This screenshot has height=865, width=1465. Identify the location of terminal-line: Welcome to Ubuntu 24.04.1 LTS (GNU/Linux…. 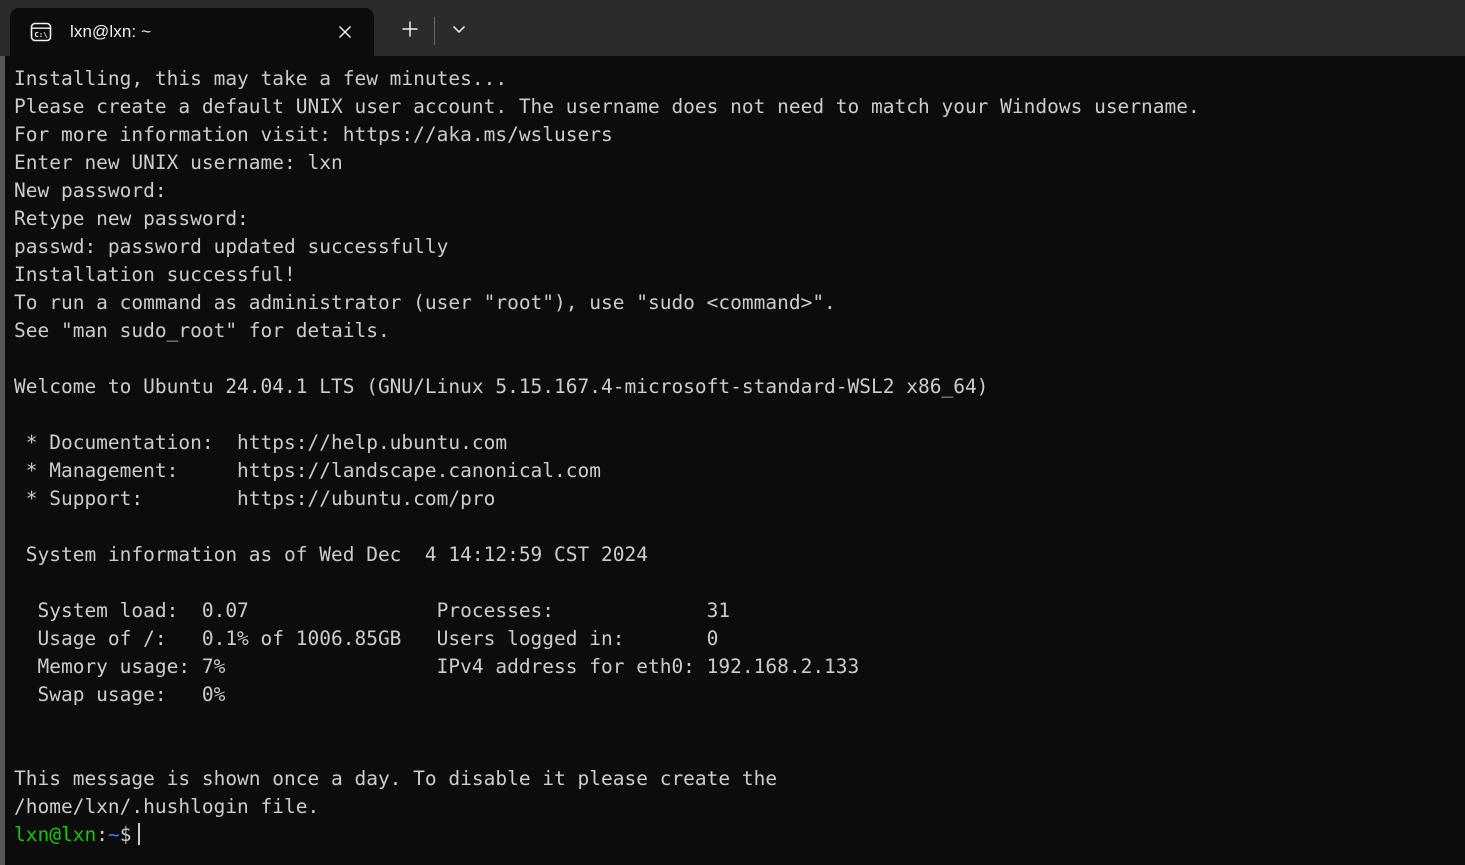
(501, 386).